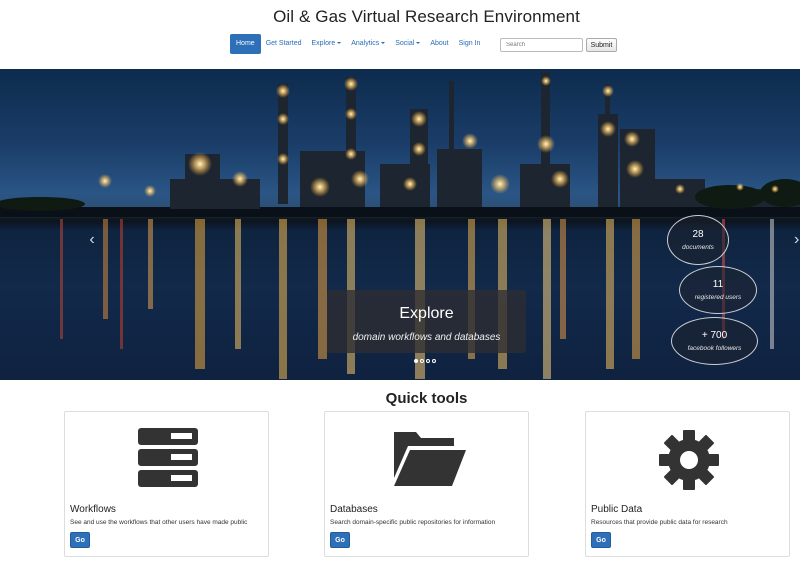 This screenshot has height=563, width=800. Describe the element at coordinates (698, 247) in the screenshot. I see `stat-label: documents` at that location.